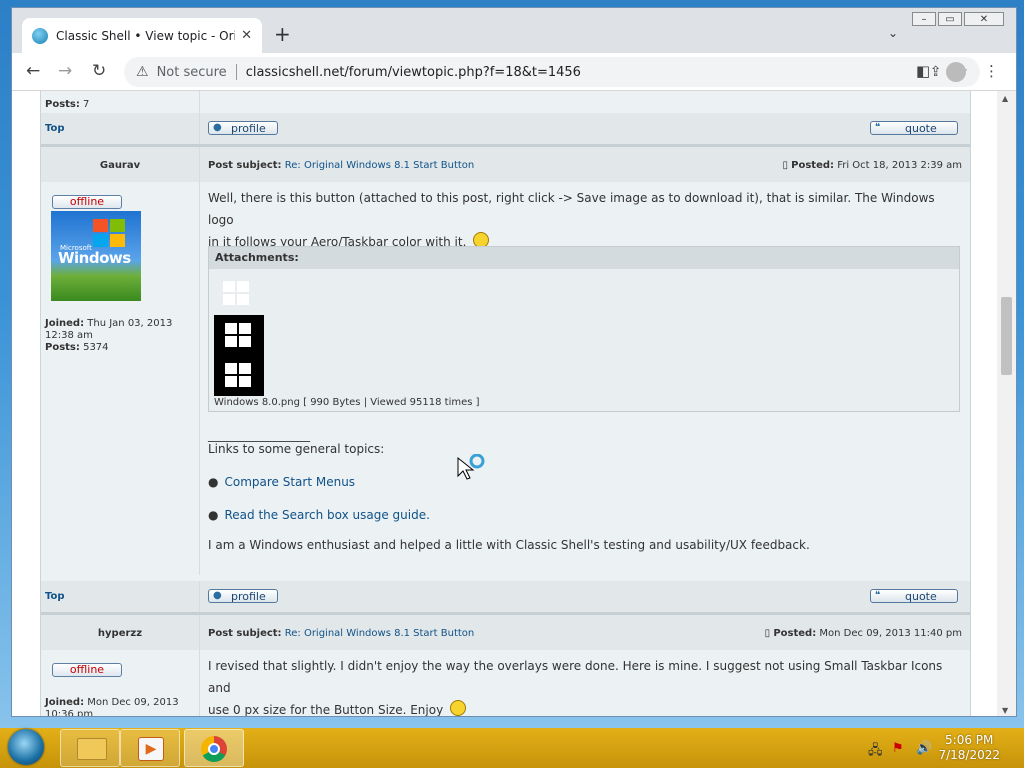 The height and width of the screenshot is (768, 1024). What do you see at coordinates (512, 748) in the screenshot?
I see `taskbar: ▶ 🖧 ⚑ 🔊 5:06 PM 7/18/2022` at bounding box center [512, 748].